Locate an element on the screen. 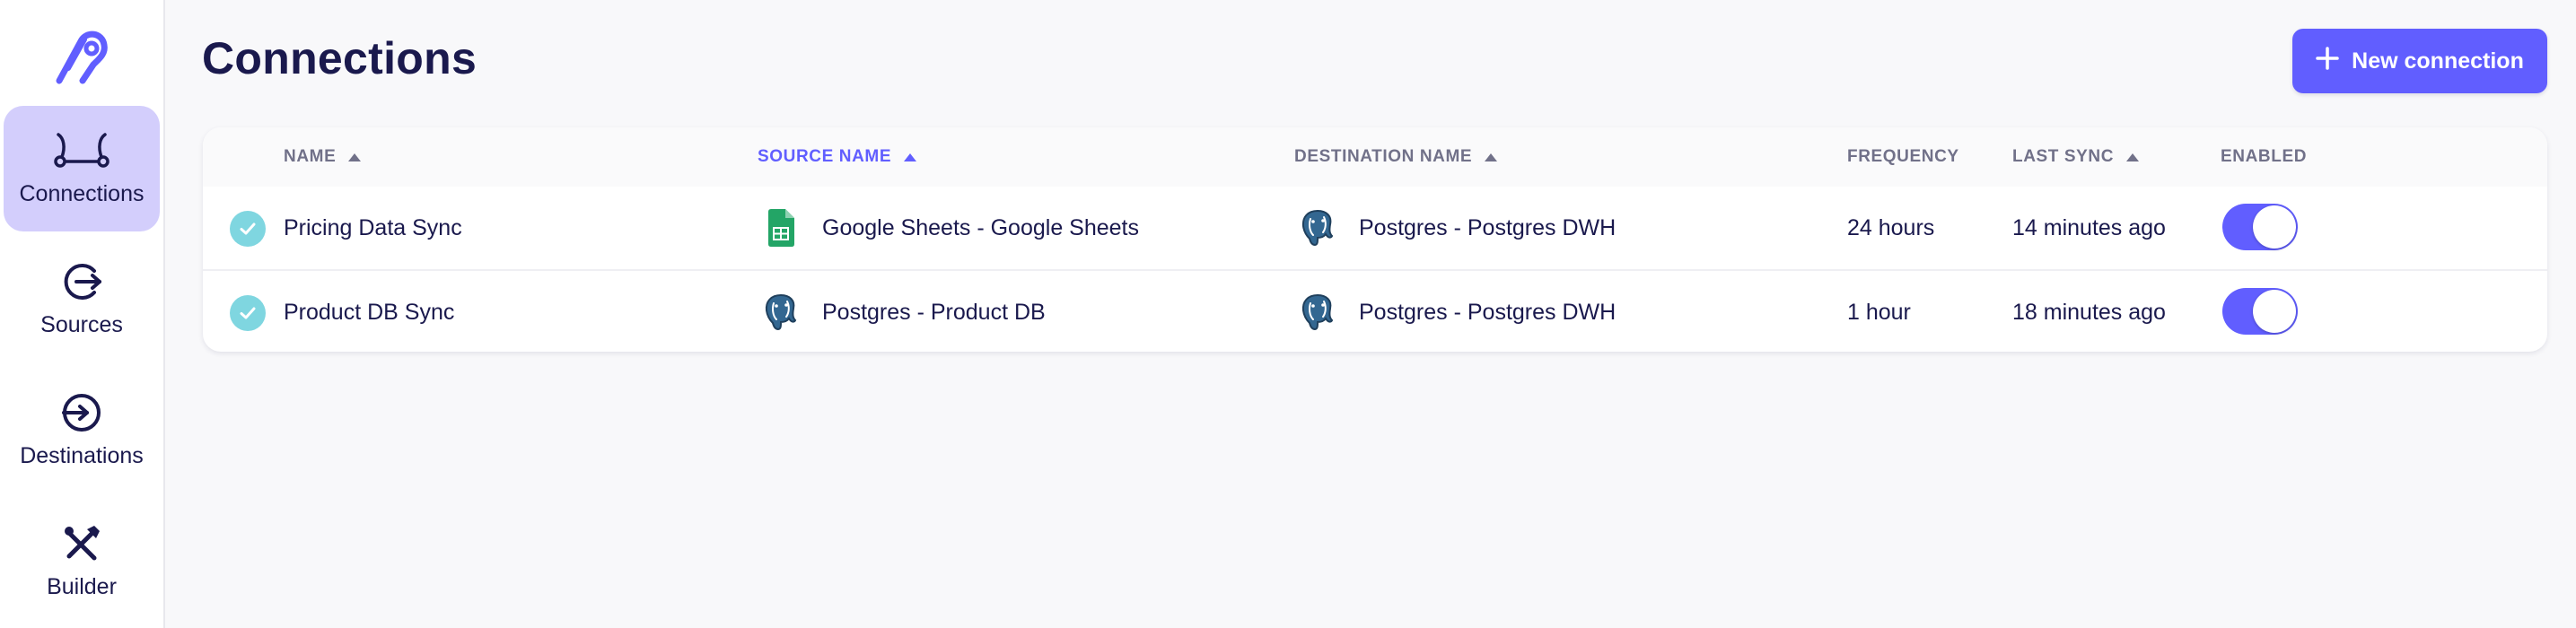  last-sync: 14 minutes ago is located at coordinates (2089, 227).